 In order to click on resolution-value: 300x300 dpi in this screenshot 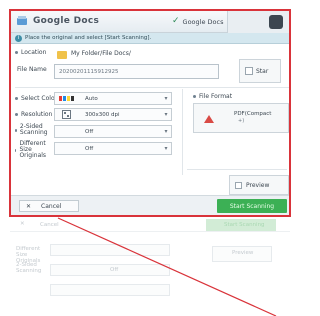, I will do `click(102, 114)`.